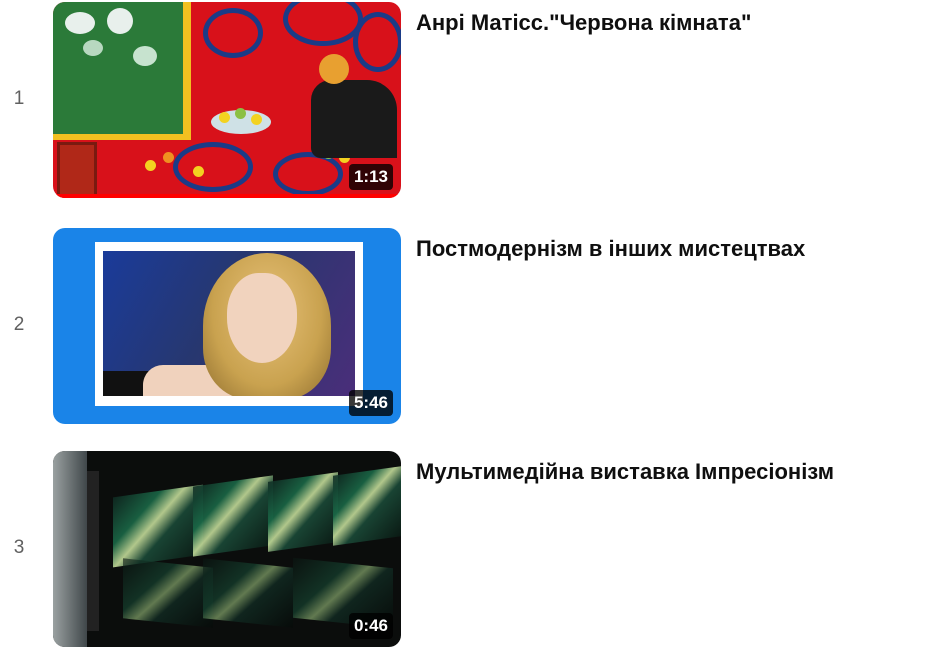 This screenshot has width=936, height=649. What do you see at coordinates (227, 196) in the screenshot?
I see `watch-progress-bar` at bounding box center [227, 196].